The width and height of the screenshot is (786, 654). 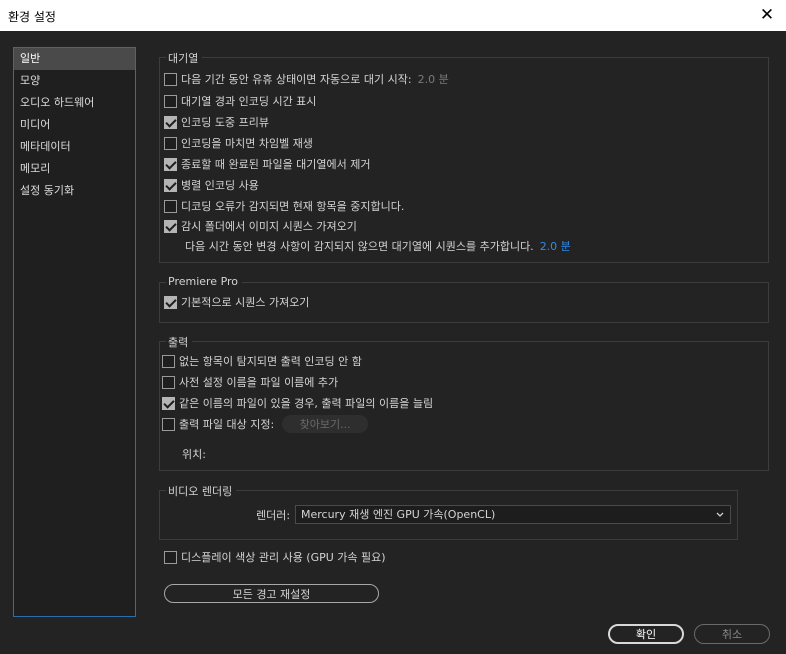 What do you see at coordinates (170, 206) in the screenshot?
I see `stop-on-decode-error-checkbox` at bounding box center [170, 206].